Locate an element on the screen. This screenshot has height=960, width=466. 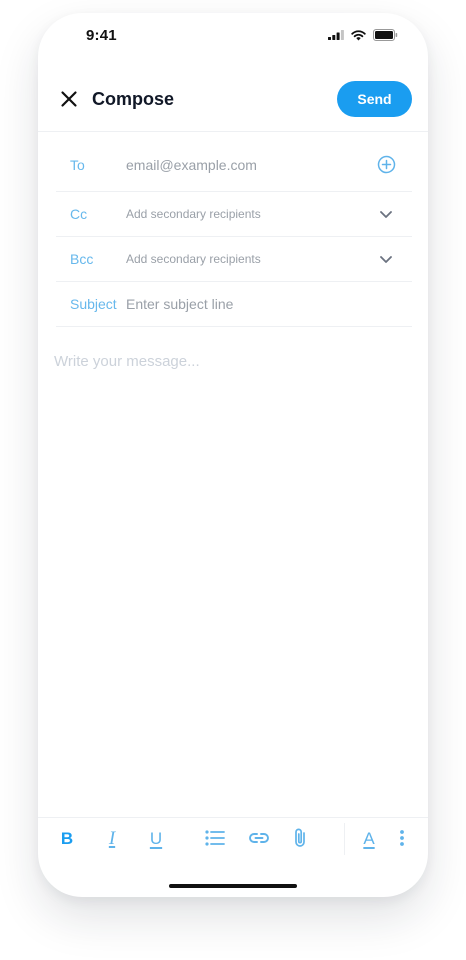
attachment-button is located at coordinates (300, 838).